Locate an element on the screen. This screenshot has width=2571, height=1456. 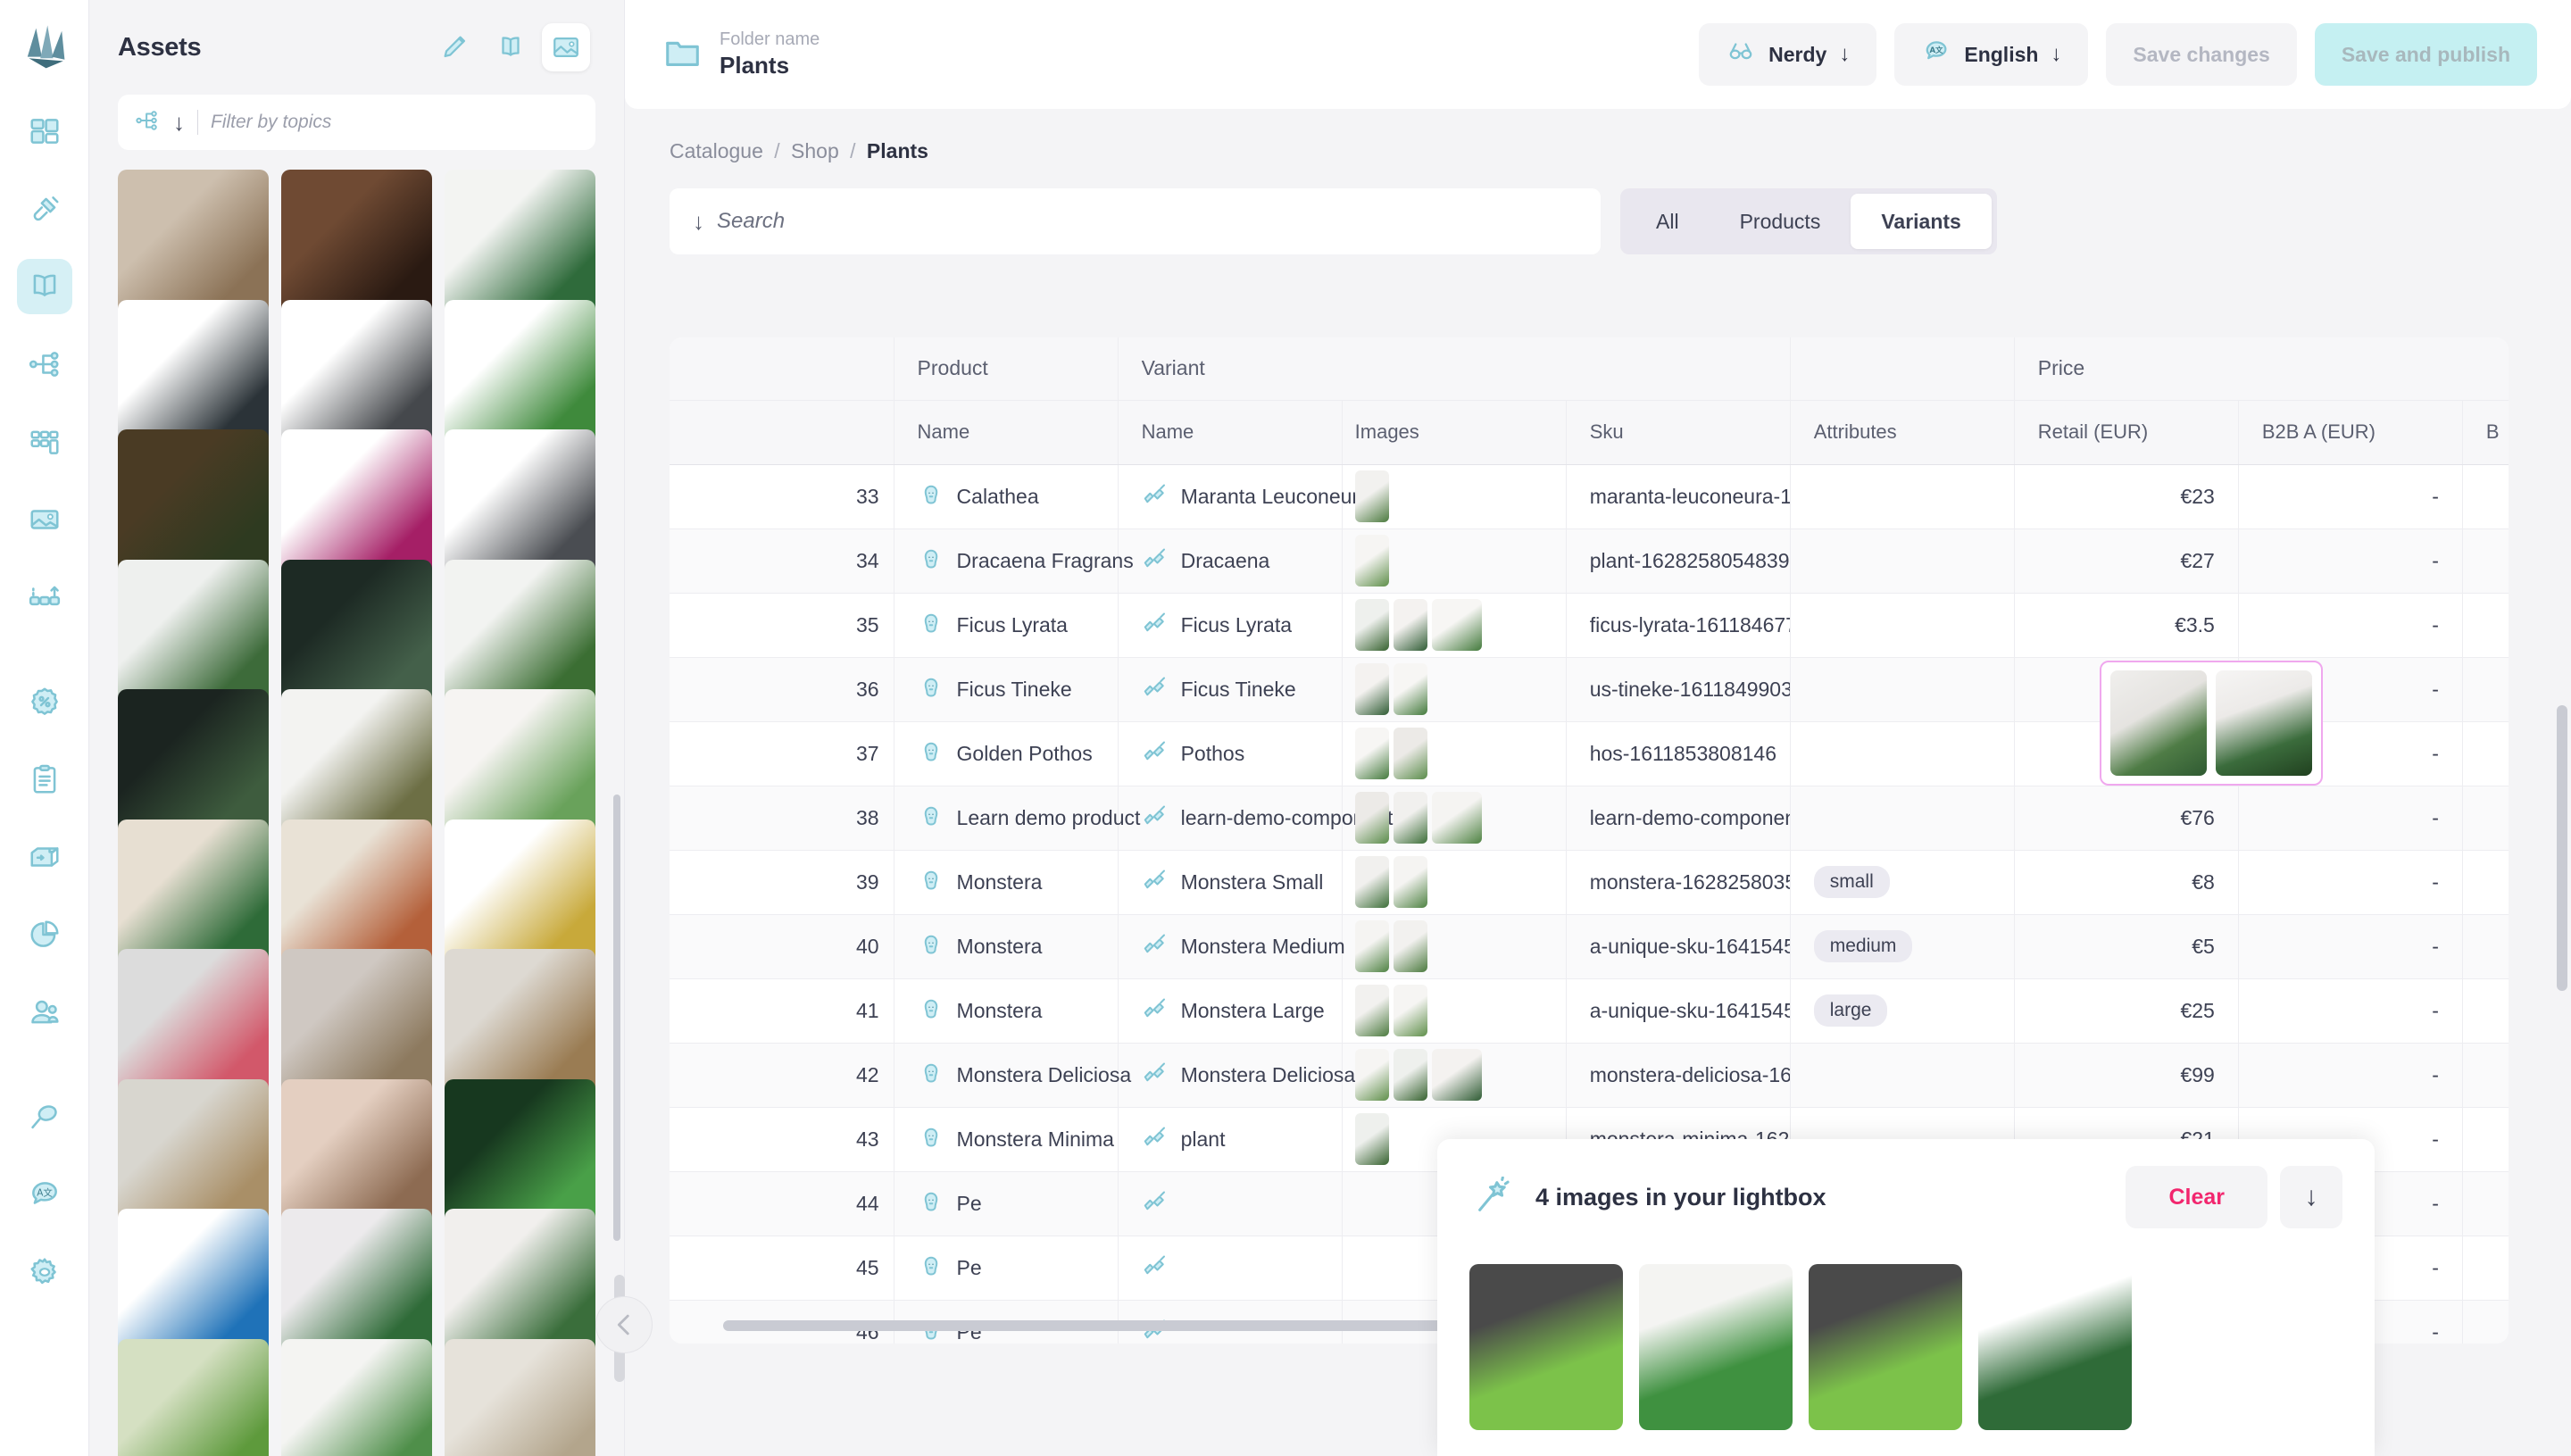
asset-pampas-vase is located at coordinates (193, 1154).